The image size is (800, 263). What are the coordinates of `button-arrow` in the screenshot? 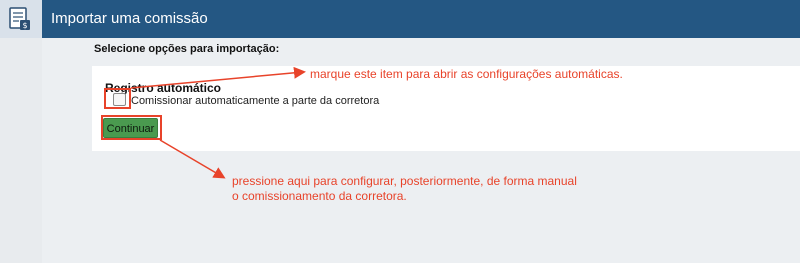 It's located at (192, 159).